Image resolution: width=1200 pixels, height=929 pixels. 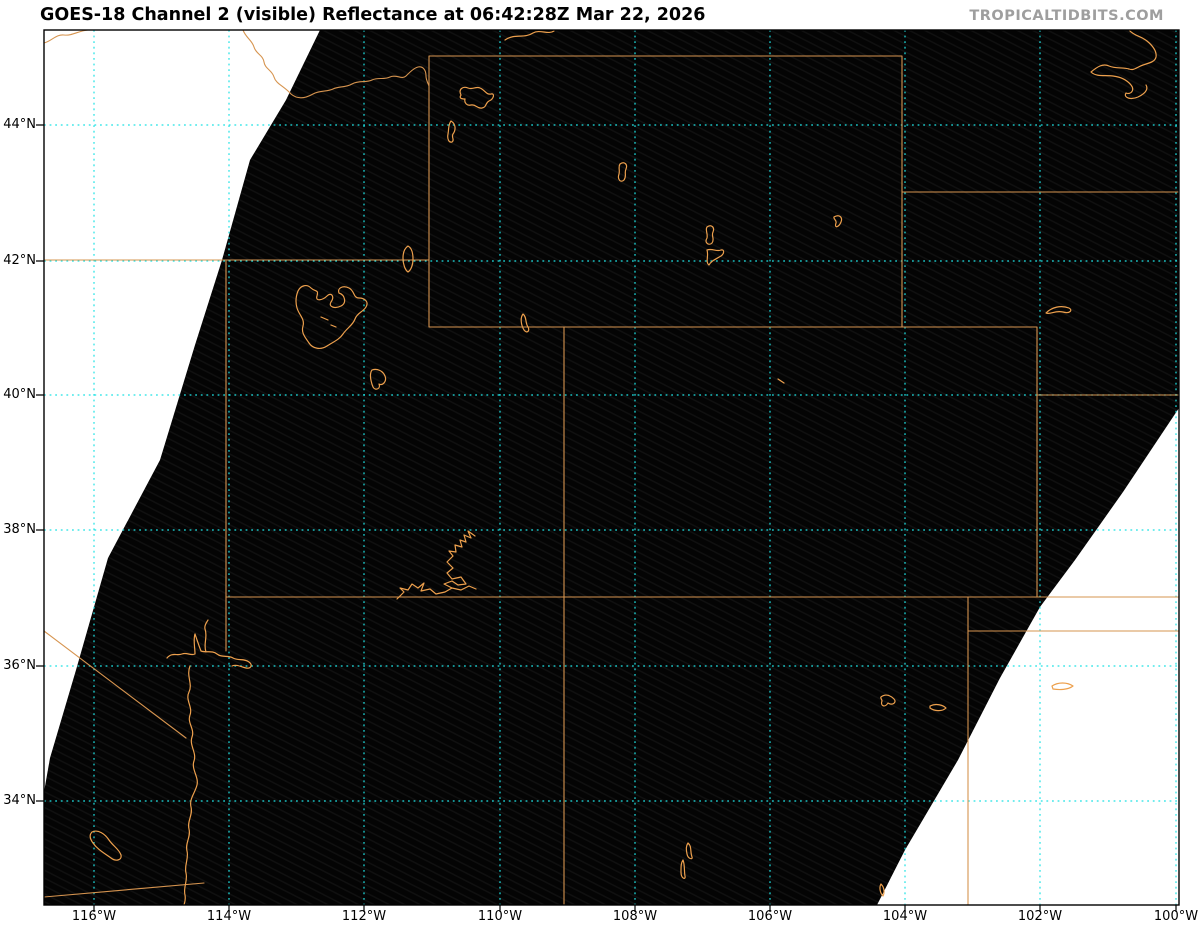 I want to click on y-tick-label: 42°N, so click(x=19, y=260).